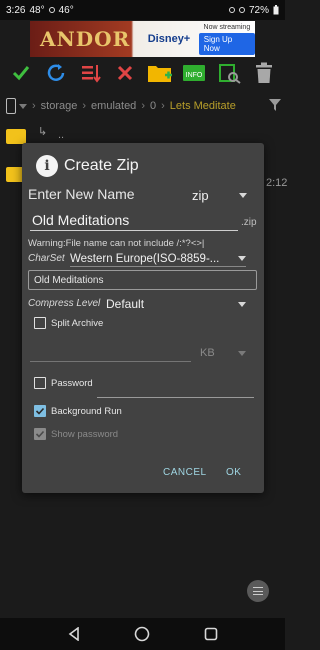 The height and width of the screenshot is (650, 320). What do you see at coordinates (276, 10) in the screenshot?
I see `battery-icon` at bounding box center [276, 10].